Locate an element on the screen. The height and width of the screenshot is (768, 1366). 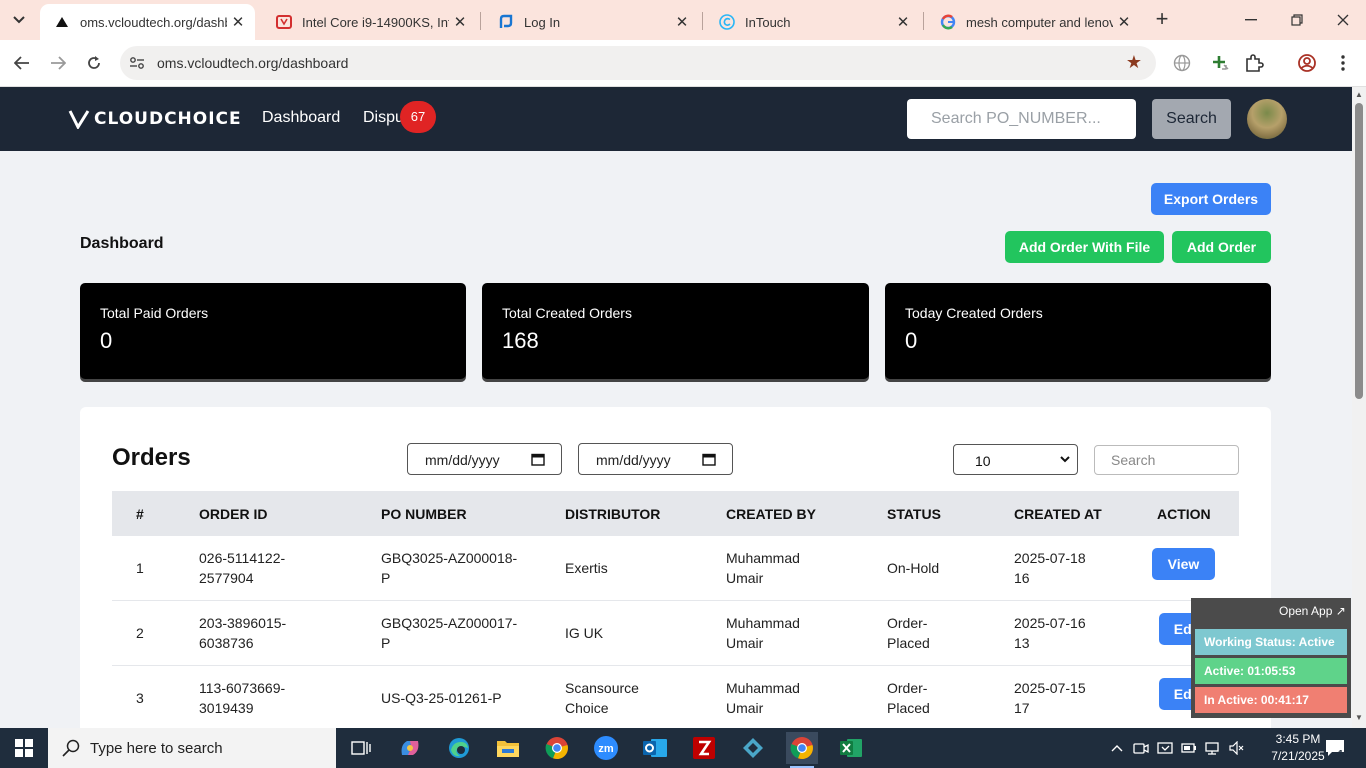
scroll-up-arrow-icon: ▲ is located at coordinates (1359, 95).